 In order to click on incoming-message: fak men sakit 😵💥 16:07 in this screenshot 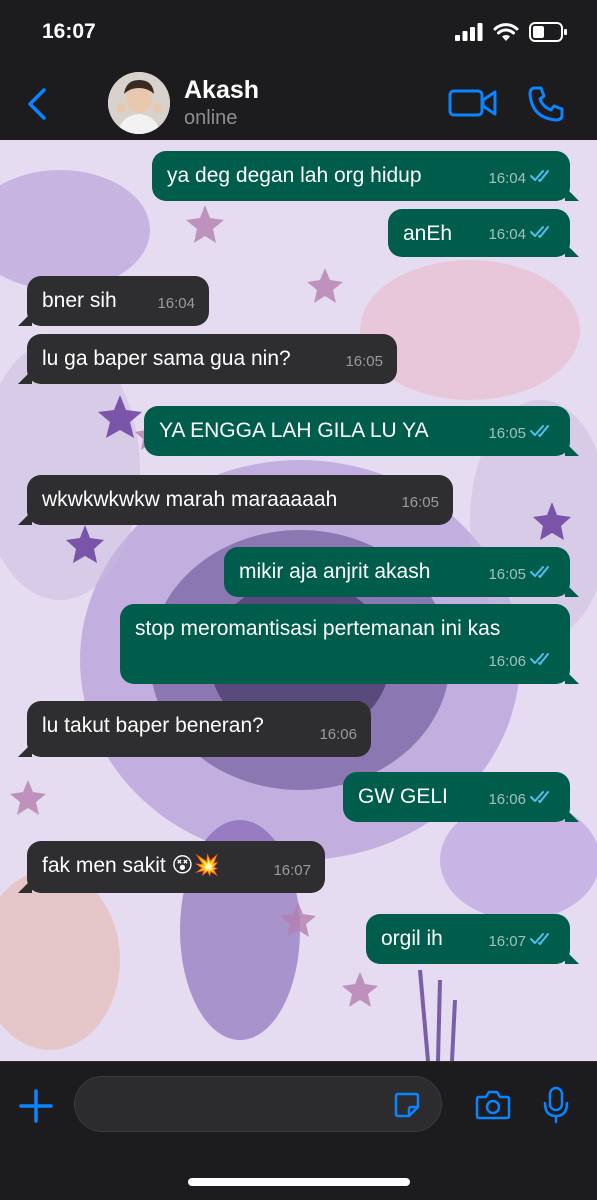, I will do `click(171, 867)`.